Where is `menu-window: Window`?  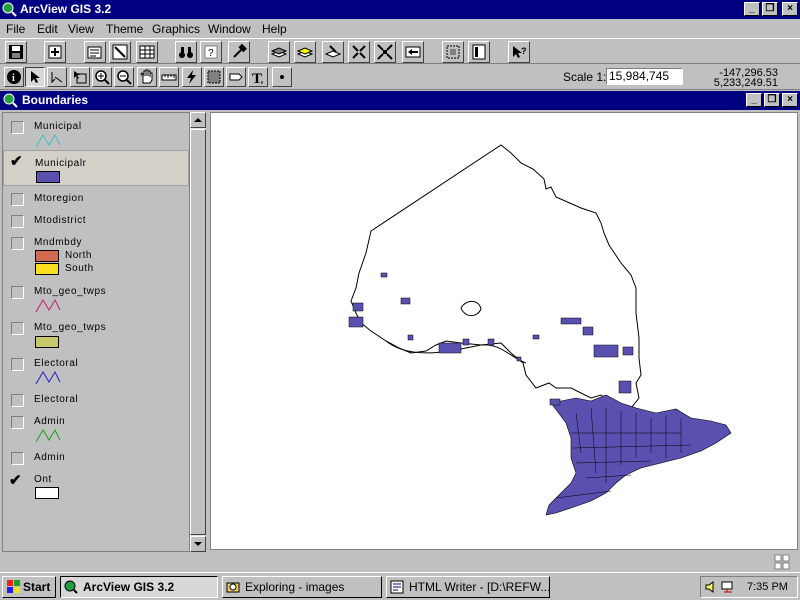
menu-window: Window is located at coordinates (229, 29).